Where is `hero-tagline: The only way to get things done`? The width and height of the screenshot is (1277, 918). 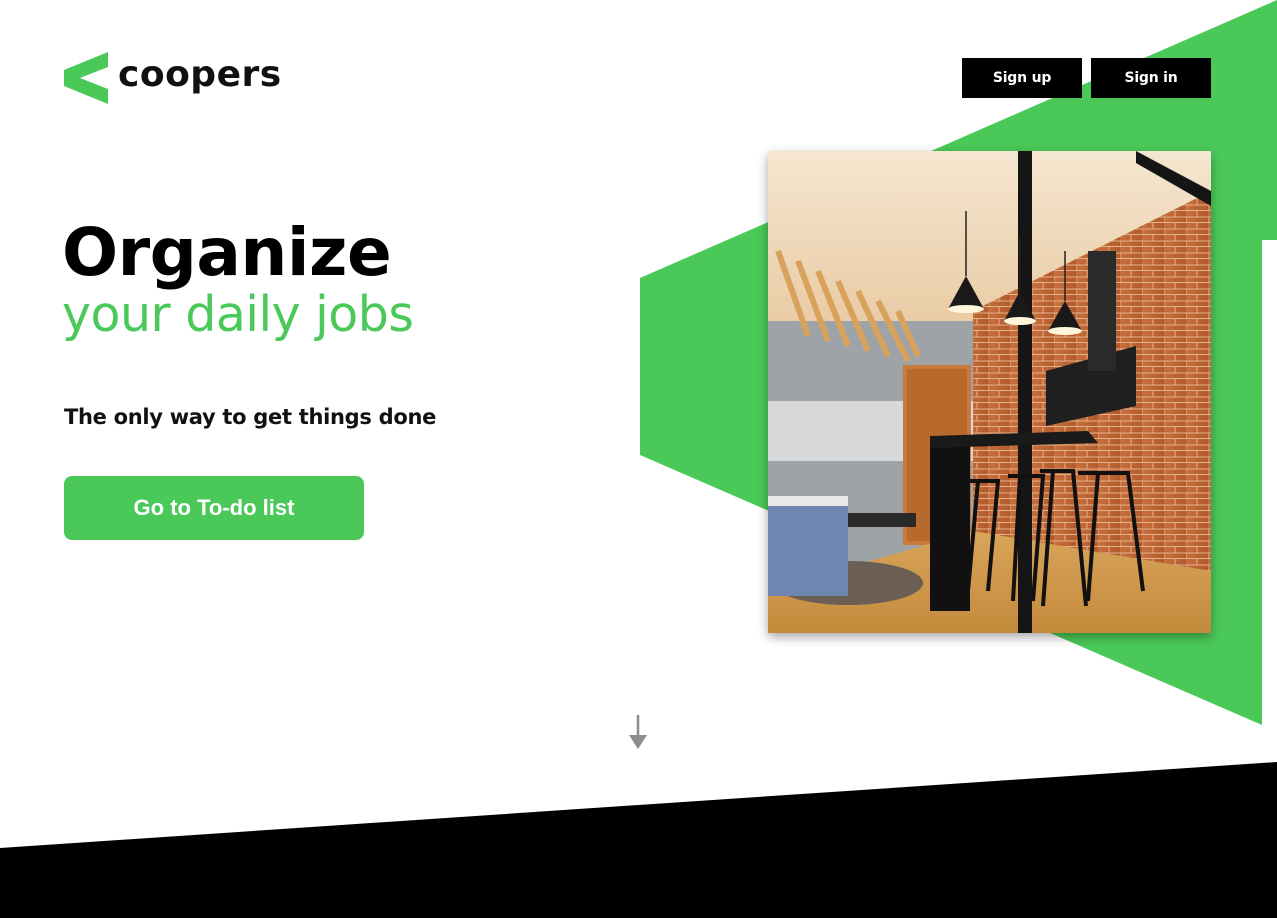 hero-tagline: The only way to get things done is located at coordinates (250, 417).